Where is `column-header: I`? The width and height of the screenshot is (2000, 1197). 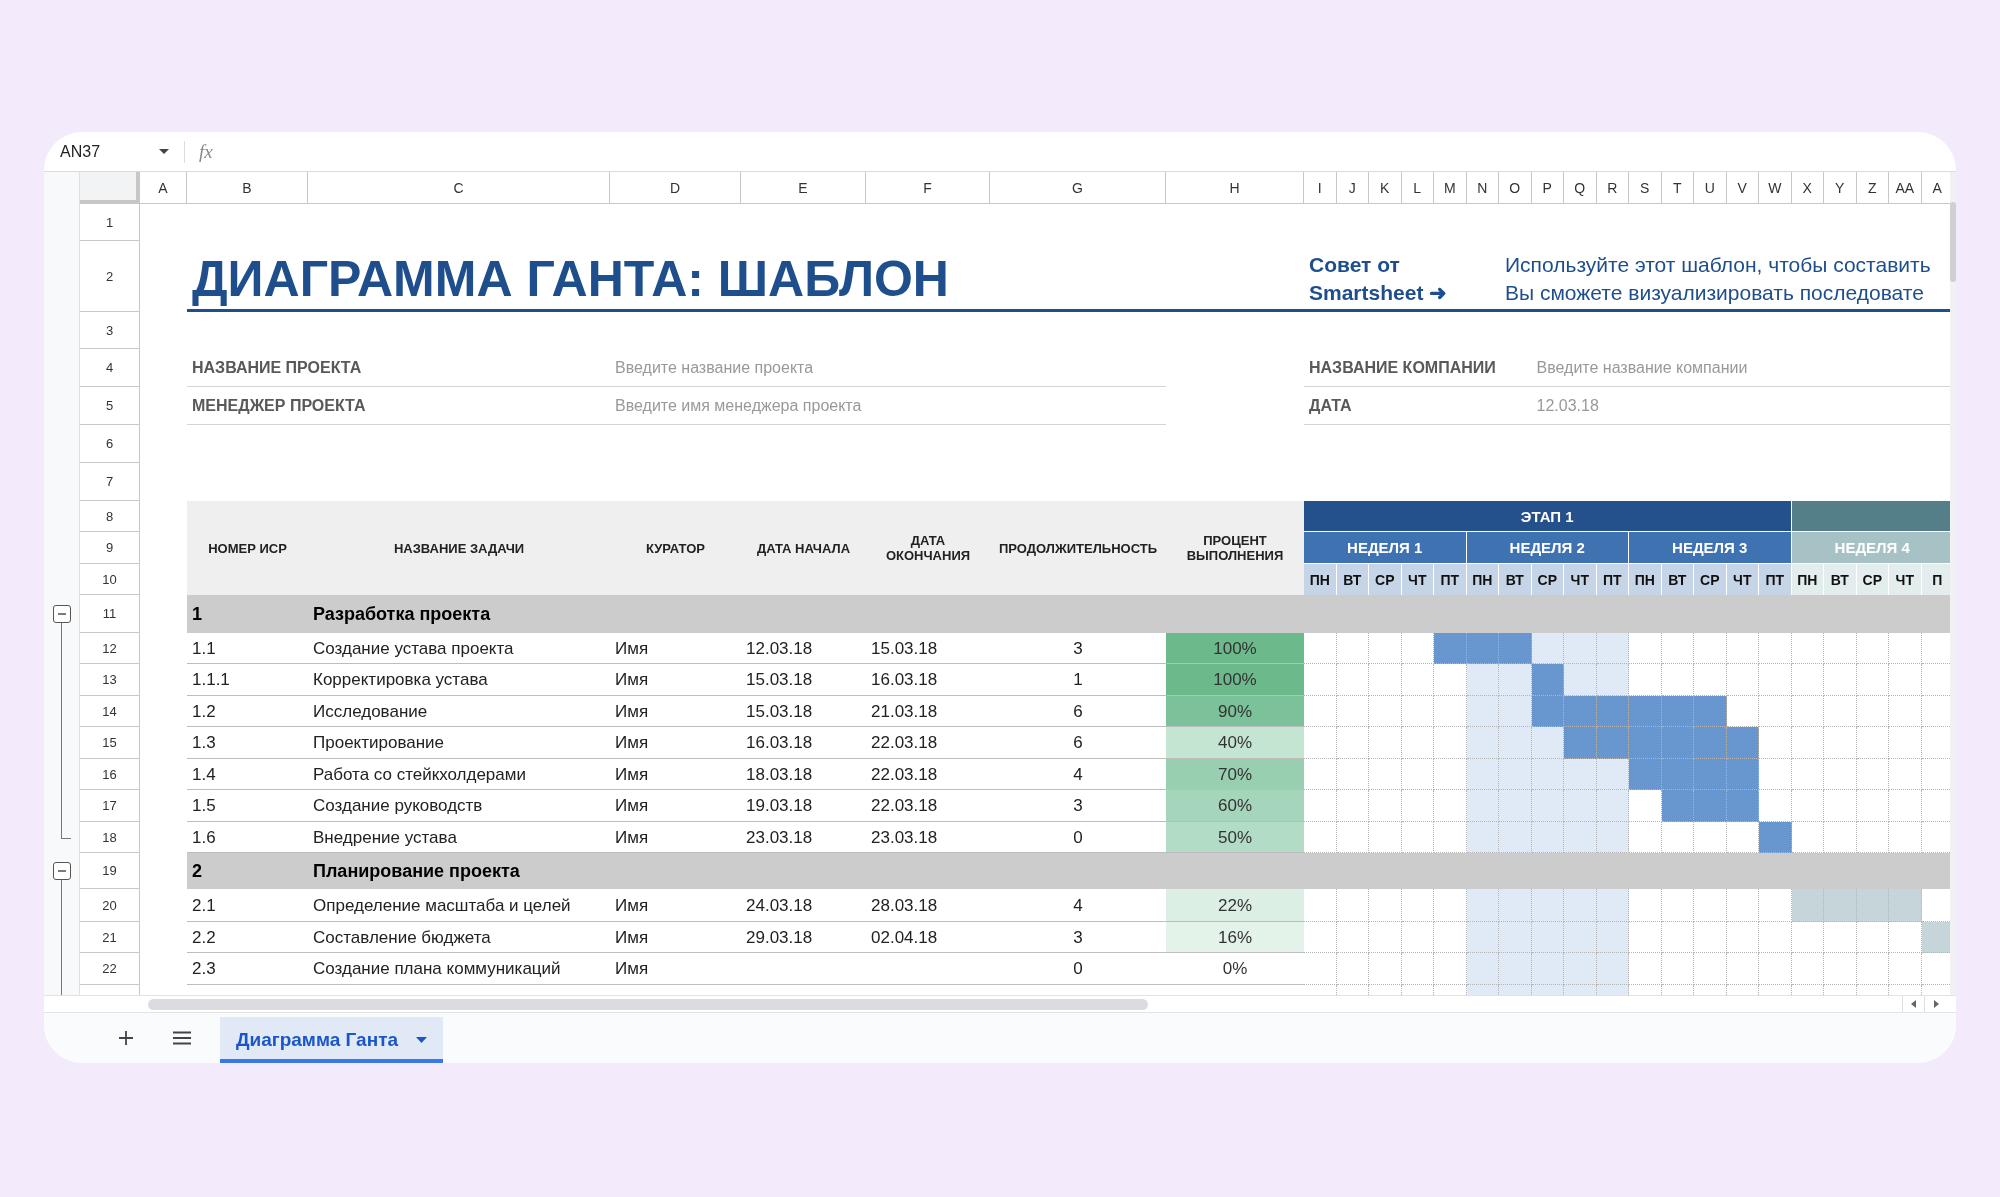
column-header: I is located at coordinates (1320, 188).